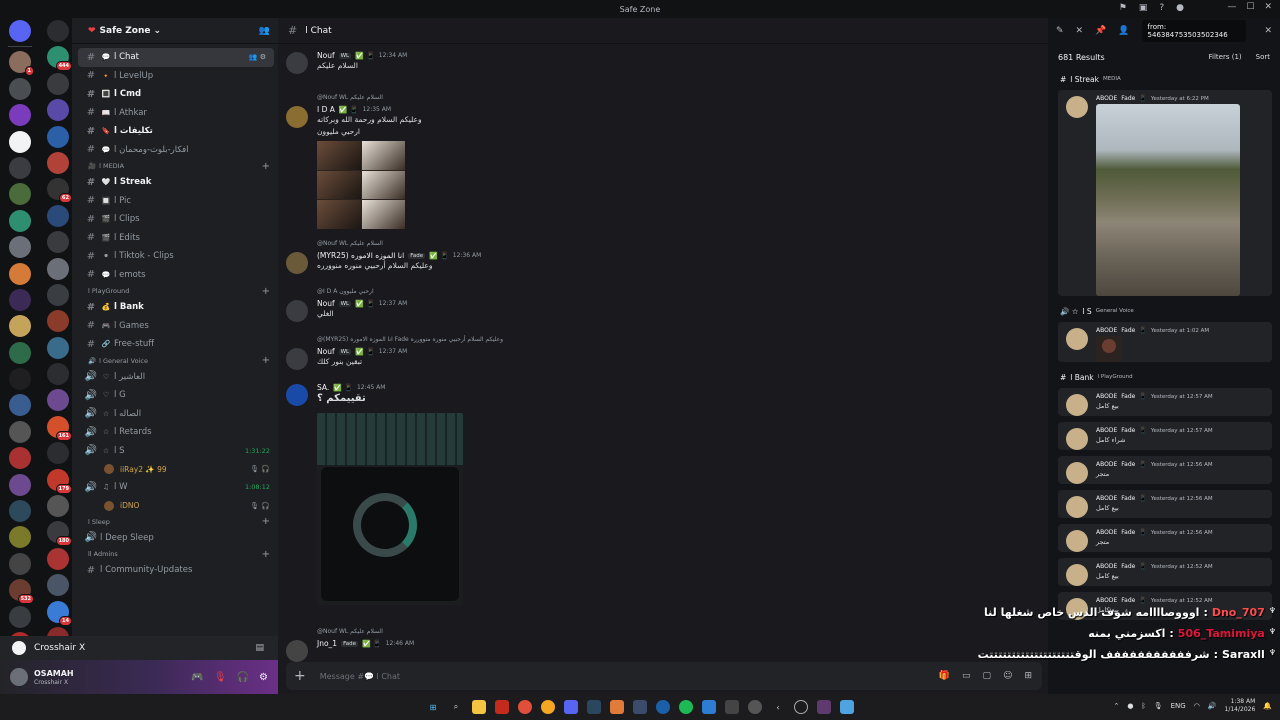  What do you see at coordinates (326, 109) in the screenshot?
I see `author-name: I D A` at bounding box center [326, 109].